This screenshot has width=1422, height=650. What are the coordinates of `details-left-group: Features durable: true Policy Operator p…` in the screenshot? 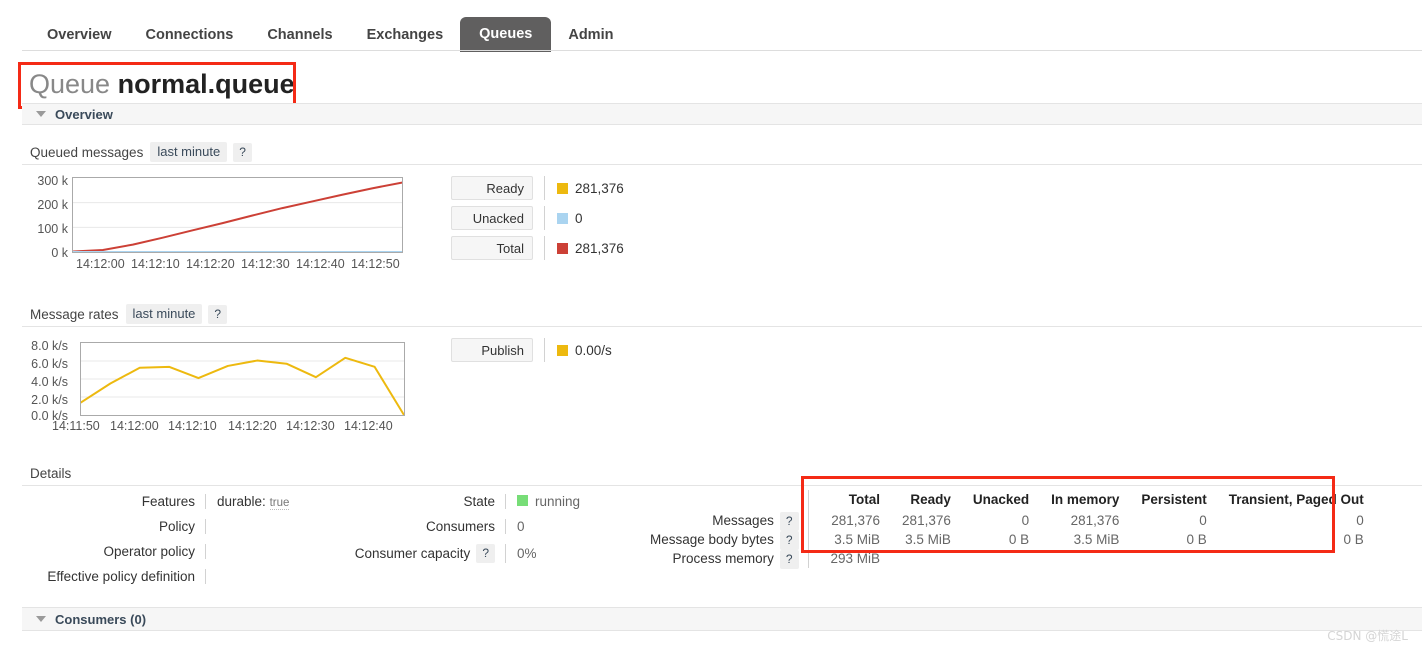 It's located at (160, 544).